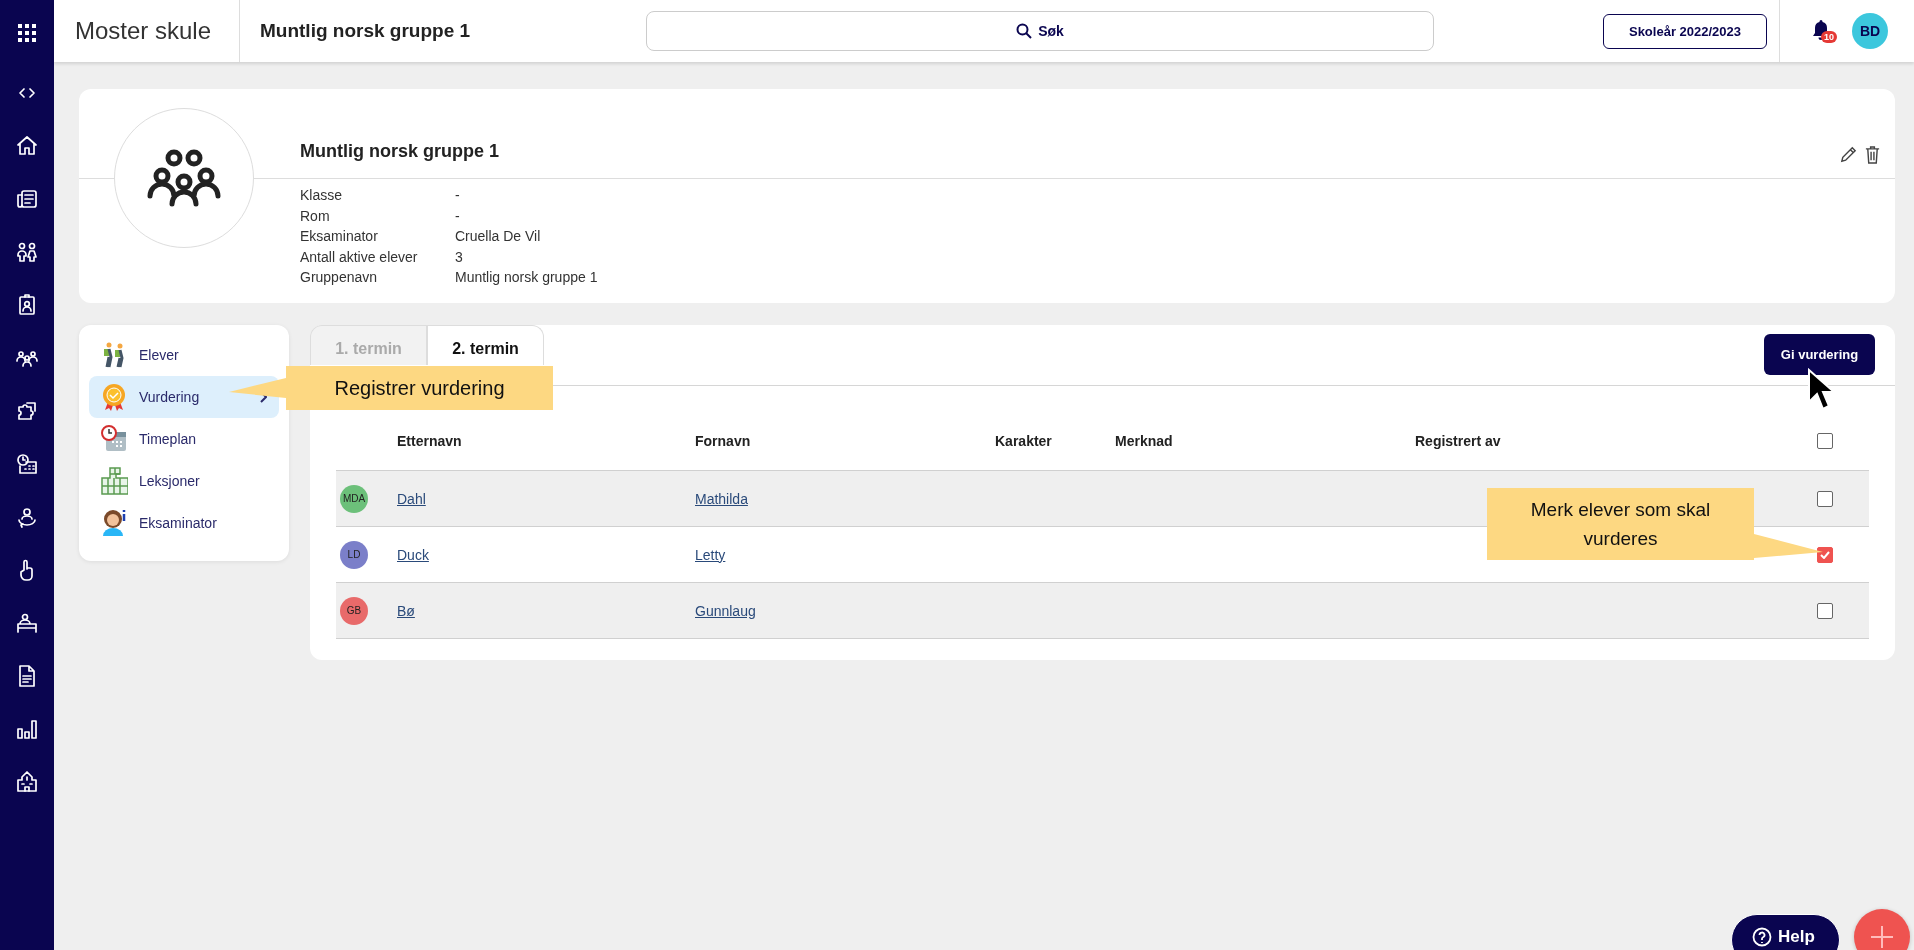 Image resolution: width=1914 pixels, height=950 pixels. What do you see at coordinates (184, 397) in the screenshot?
I see `menu-item: Vurdering` at bounding box center [184, 397].